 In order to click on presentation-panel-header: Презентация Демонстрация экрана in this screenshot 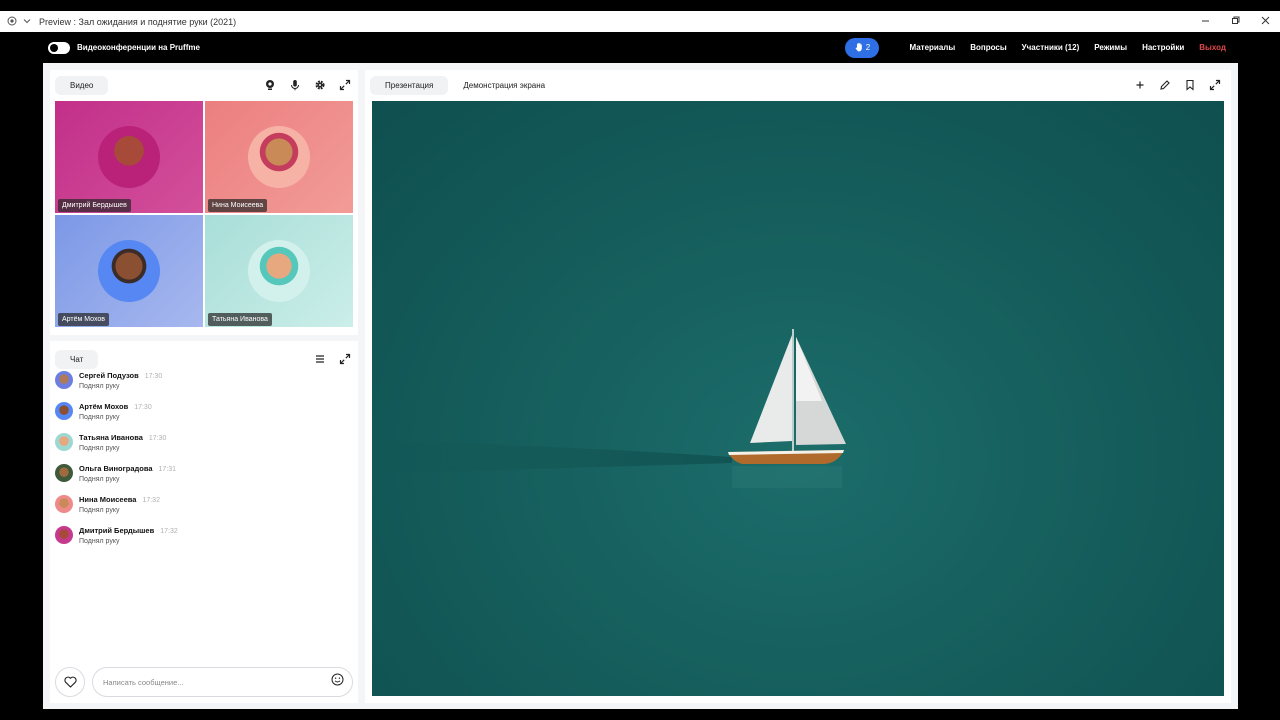, I will do `click(798, 85)`.